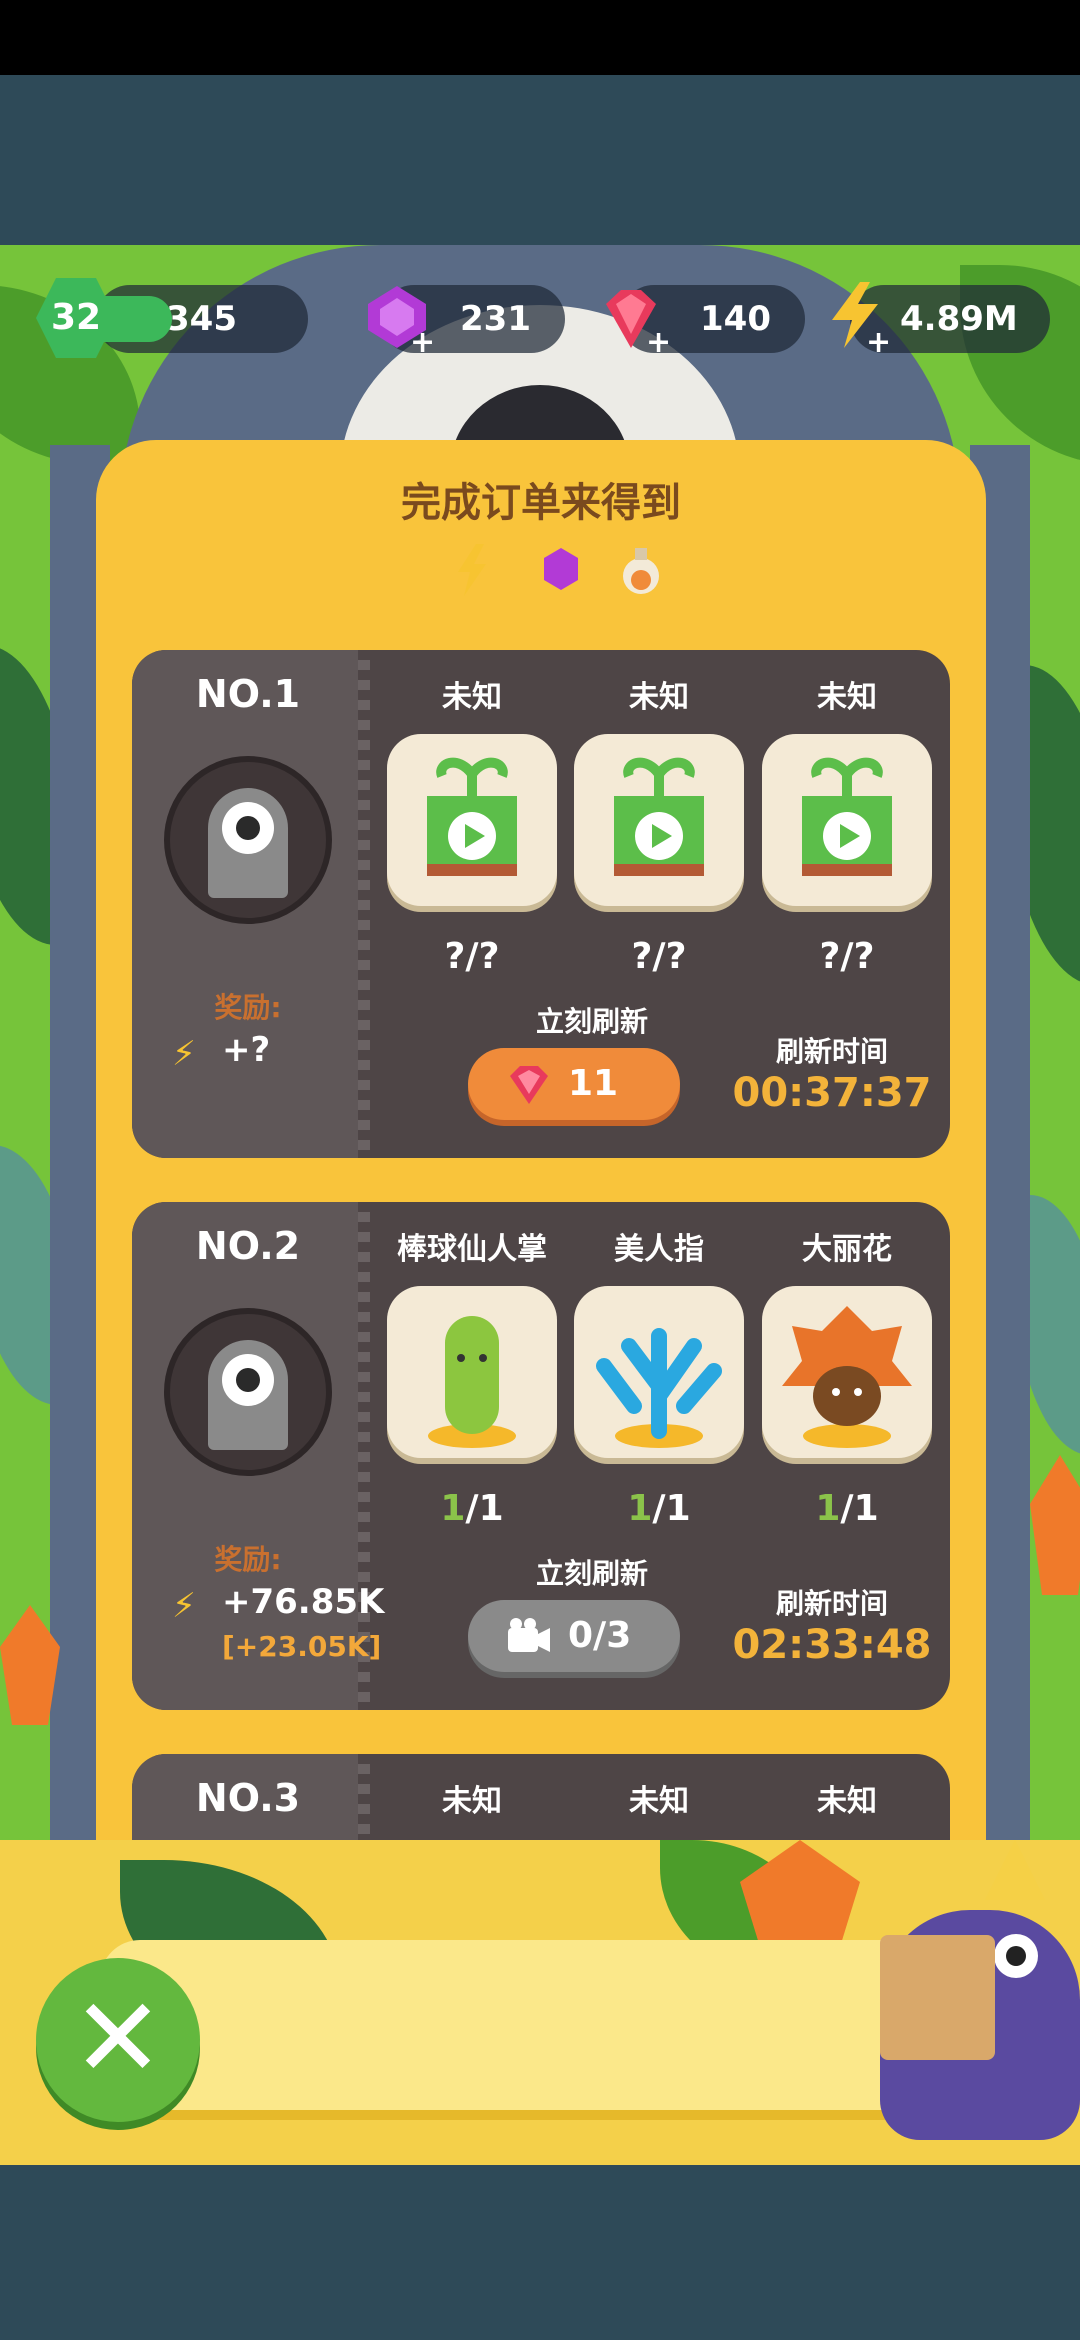 Image resolution: width=1080 pixels, height=2340 pixels. What do you see at coordinates (659, 1388) in the screenshot?
I see `coral-plant-icon` at bounding box center [659, 1388].